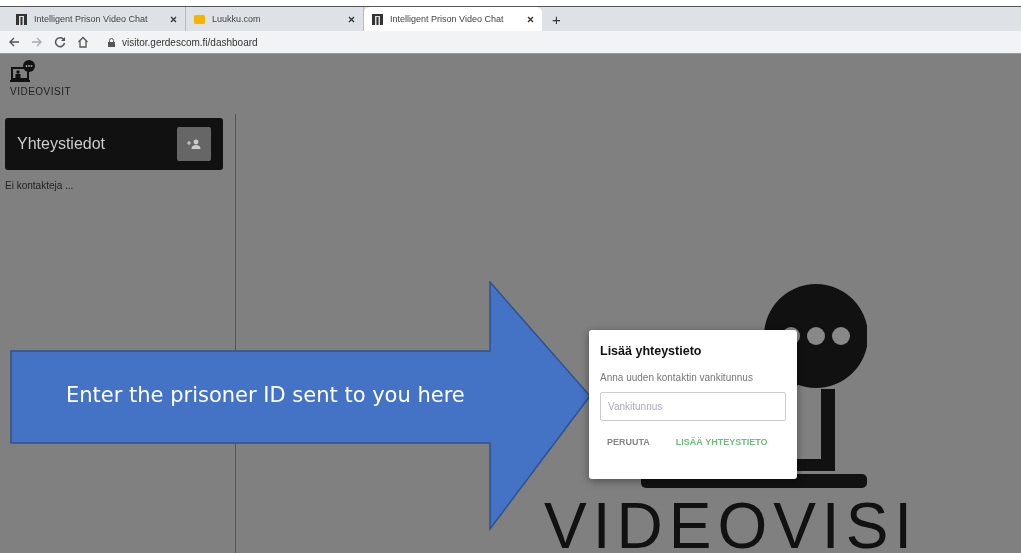  What do you see at coordinates (190, 42) in the screenshot?
I see `url-text: visitor.gerdescom.fi/dashboard` at bounding box center [190, 42].